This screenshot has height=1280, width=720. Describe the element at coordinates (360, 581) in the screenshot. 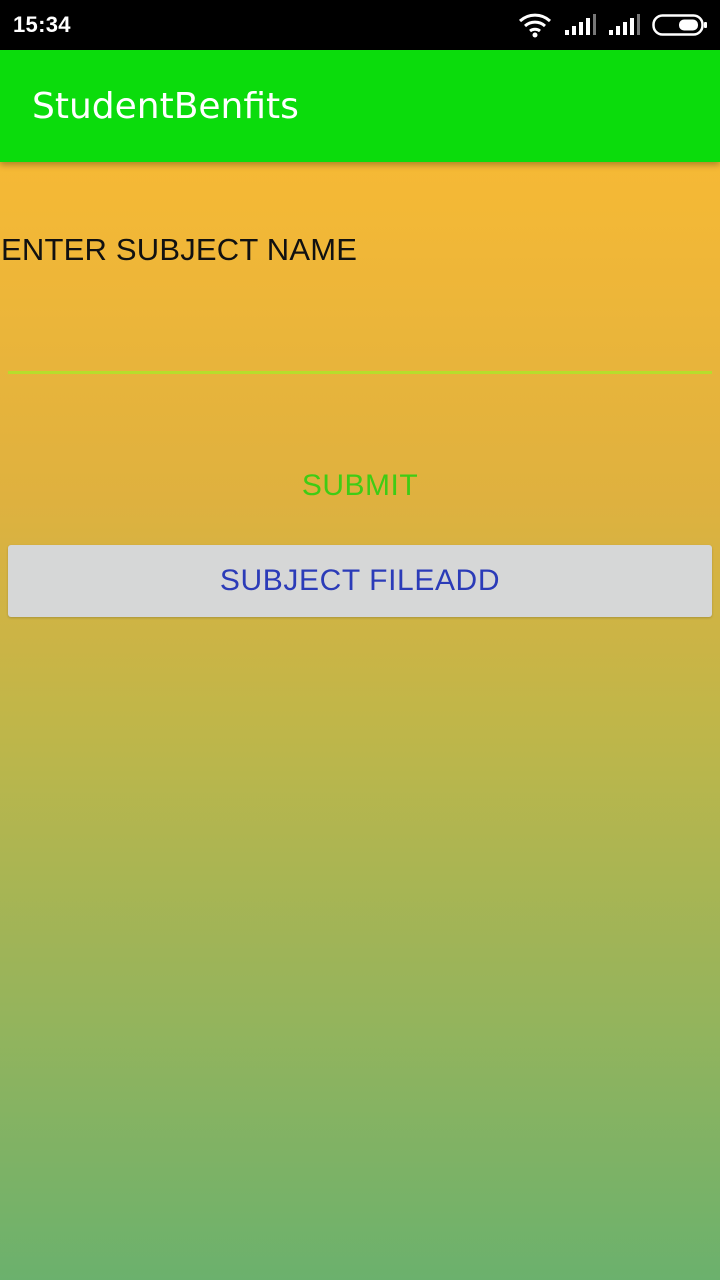

I see `subject-fileadd-button: SUBJECT FILEADD` at that location.